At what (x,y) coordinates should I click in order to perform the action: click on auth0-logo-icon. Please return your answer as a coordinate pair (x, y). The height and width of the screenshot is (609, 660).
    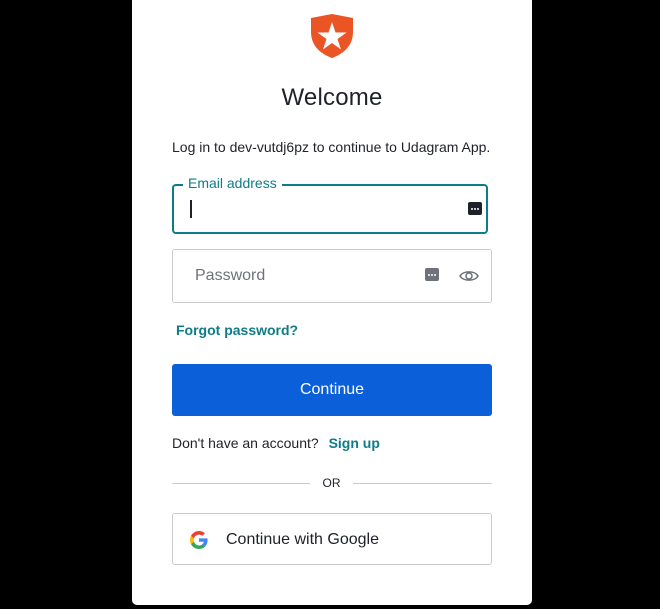
    Looking at the image, I should click on (332, 36).